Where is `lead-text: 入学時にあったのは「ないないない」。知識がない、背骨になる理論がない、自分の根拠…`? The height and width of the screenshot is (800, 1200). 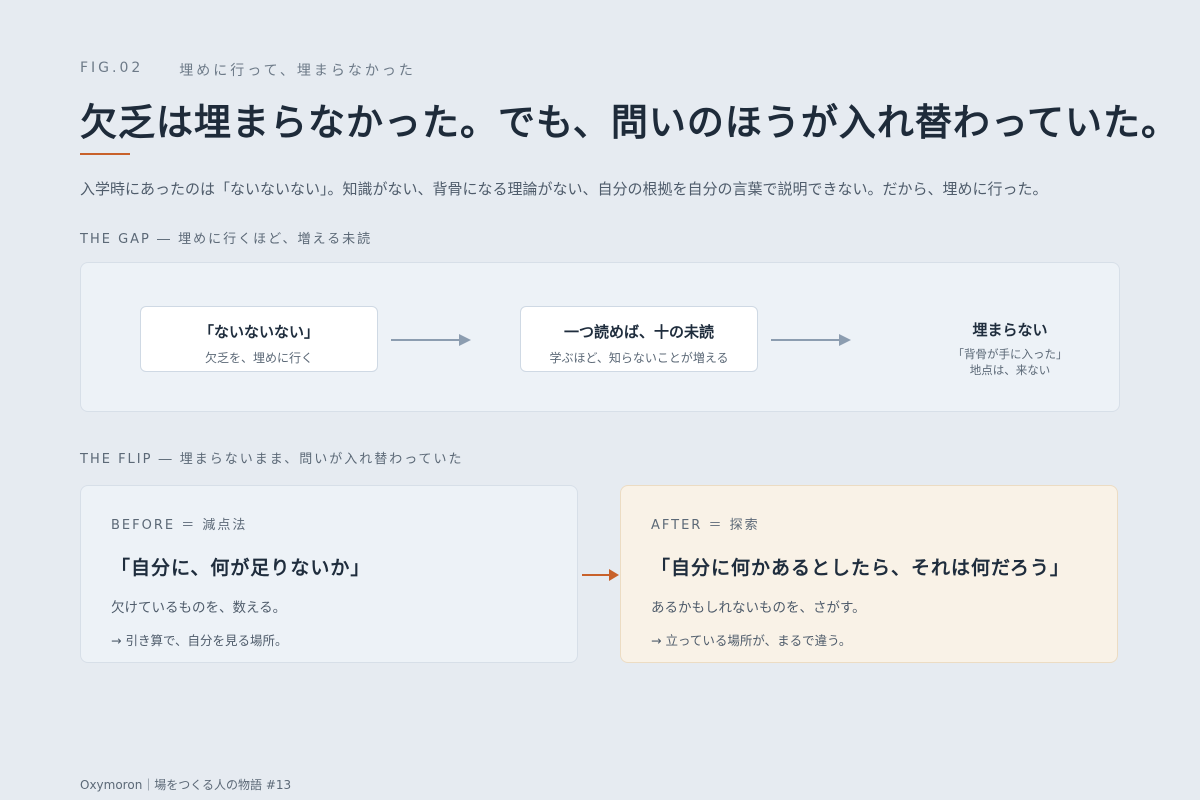
lead-text: 入学時にあったのは「ないないない」。知識がない、背骨になる理論がない、自分の根拠… is located at coordinates (564, 189).